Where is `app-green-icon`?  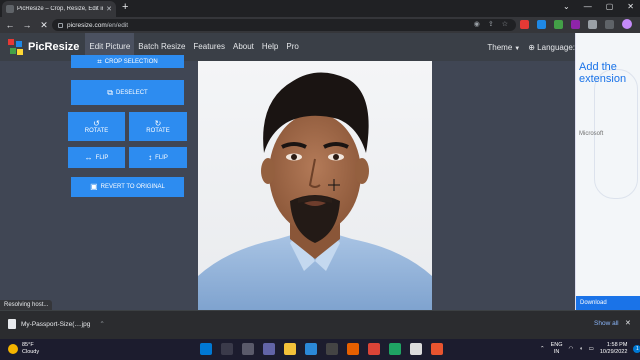 app-green-icon is located at coordinates (395, 349).